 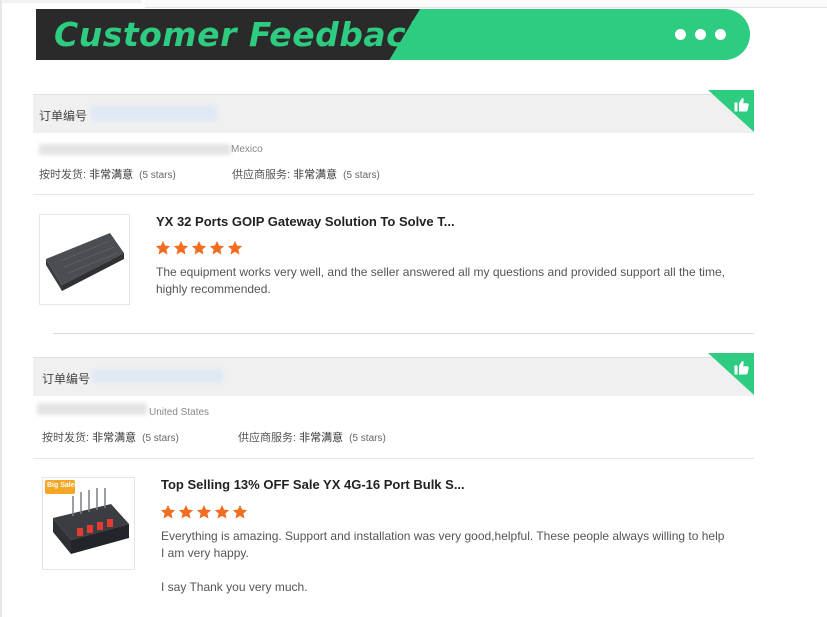 I want to click on window-top-bar, so click(x=486, y=4).